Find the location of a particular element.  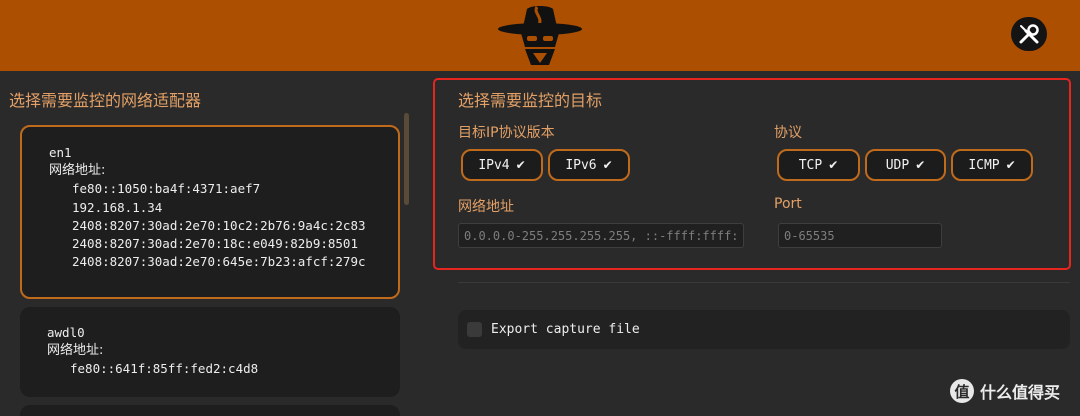

adapter-address: 2408:8207:30ad:2e70:645e:7b23:afcf:279c is located at coordinates (219, 262).